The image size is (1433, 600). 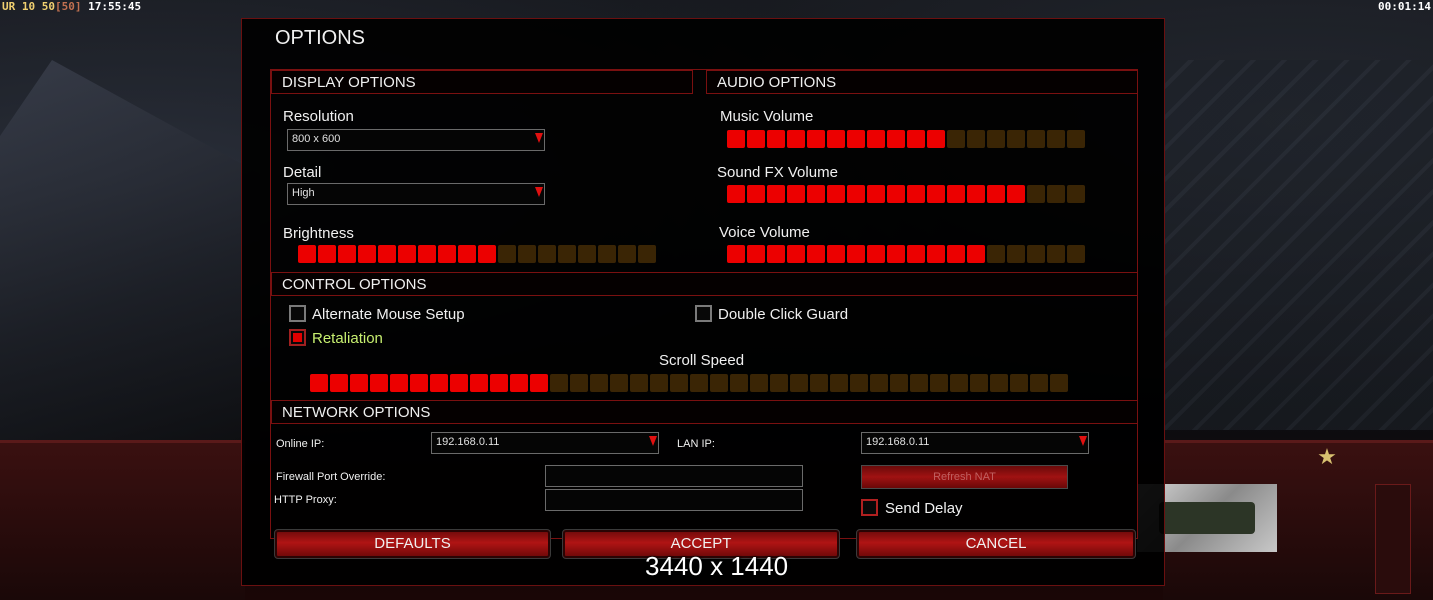 What do you see at coordinates (305, 500) in the screenshot?
I see `http-proxy-label: HTTP Proxy:` at bounding box center [305, 500].